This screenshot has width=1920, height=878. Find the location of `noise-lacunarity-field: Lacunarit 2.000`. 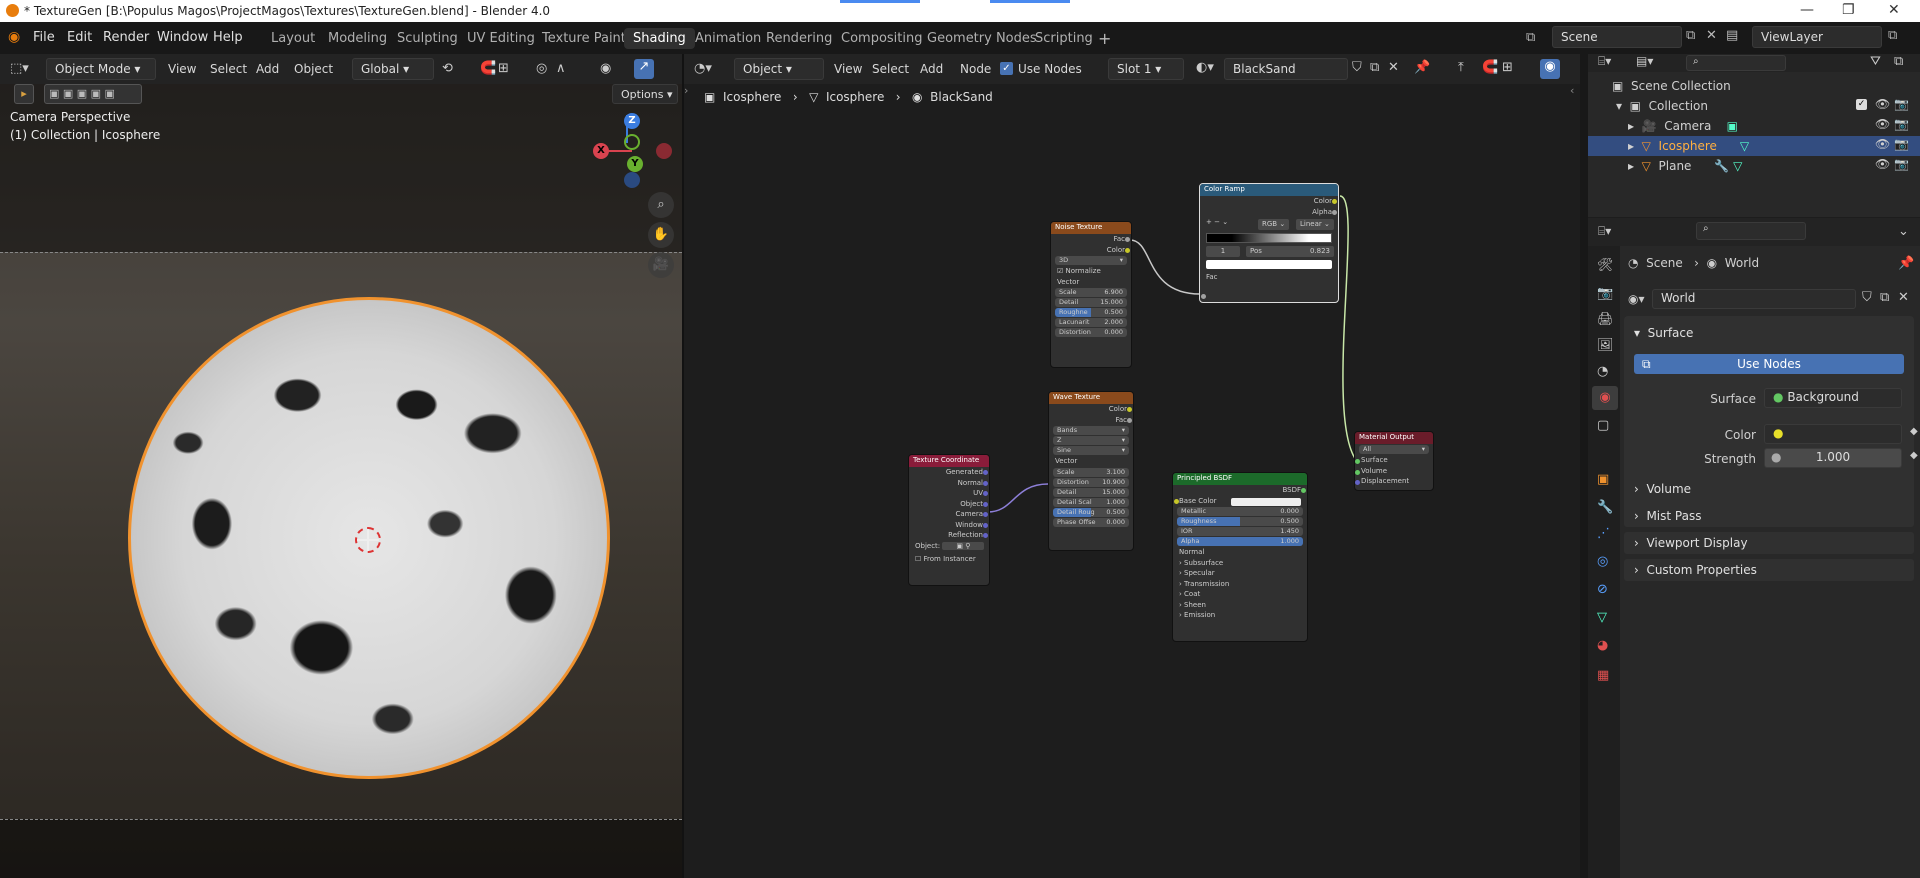

noise-lacunarity-field: Lacunarit 2.000 is located at coordinates (1091, 322).